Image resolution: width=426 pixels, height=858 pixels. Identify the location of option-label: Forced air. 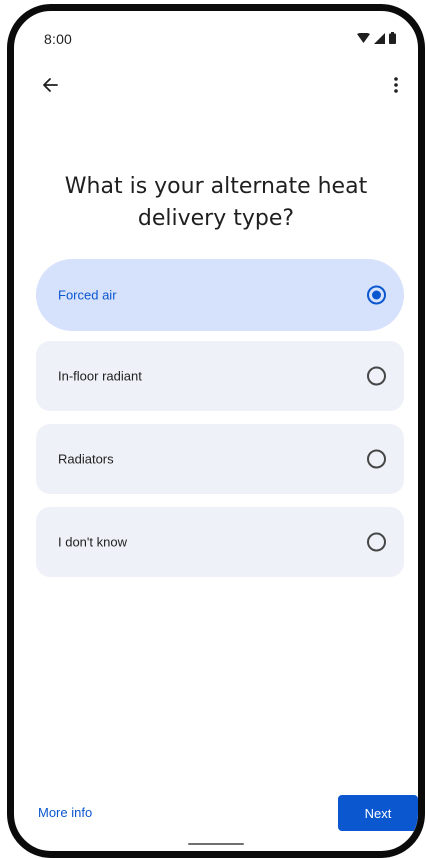
(87, 295).